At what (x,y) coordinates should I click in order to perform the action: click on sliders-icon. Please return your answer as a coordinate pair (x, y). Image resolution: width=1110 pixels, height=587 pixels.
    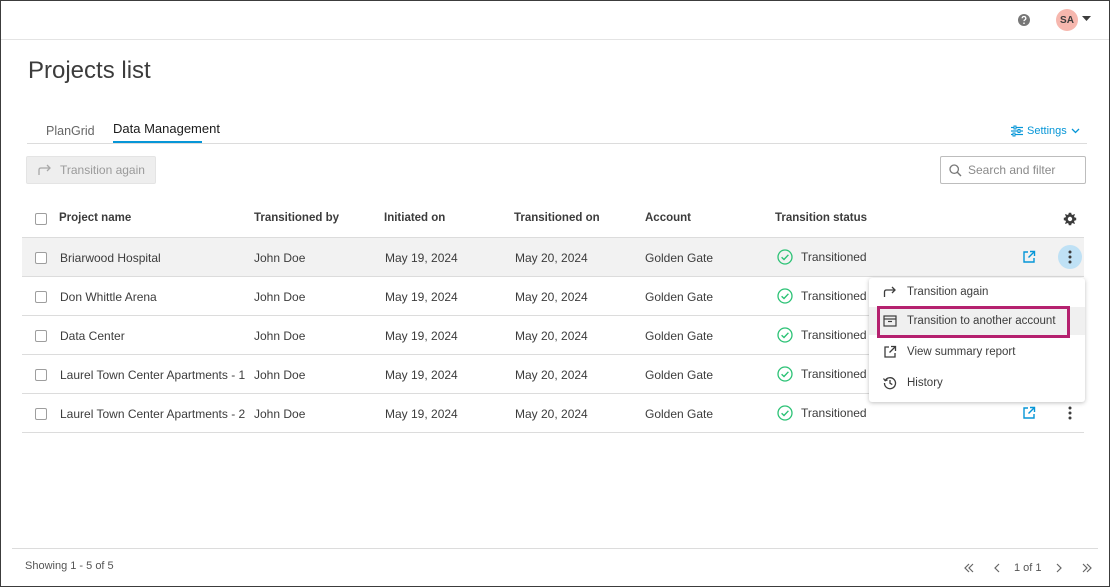
    Looking at the image, I should click on (1017, 131).